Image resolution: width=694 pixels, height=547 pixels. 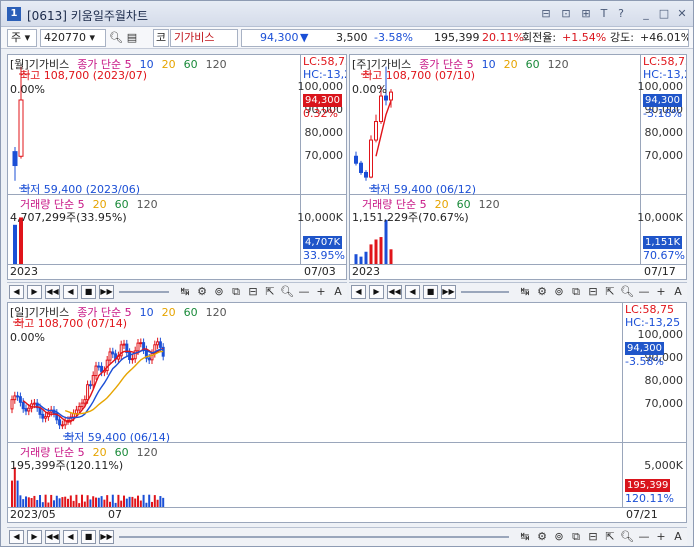 What do you see at coordinates (566, 14) in the screenshot?
I see `copy-icon: ⊡` at bounding box center [566, 14].